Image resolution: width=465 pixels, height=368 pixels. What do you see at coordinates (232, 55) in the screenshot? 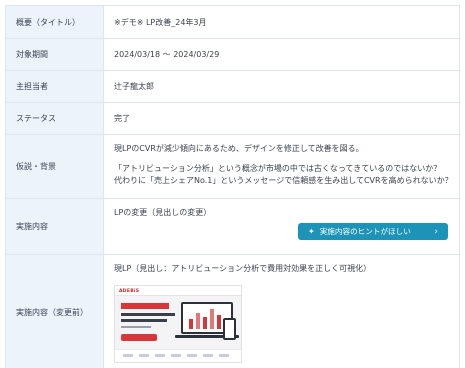
I see `row-period: 対象期間 2024/03/18 〜 2024/03/29` at bounding box center [232, 55].